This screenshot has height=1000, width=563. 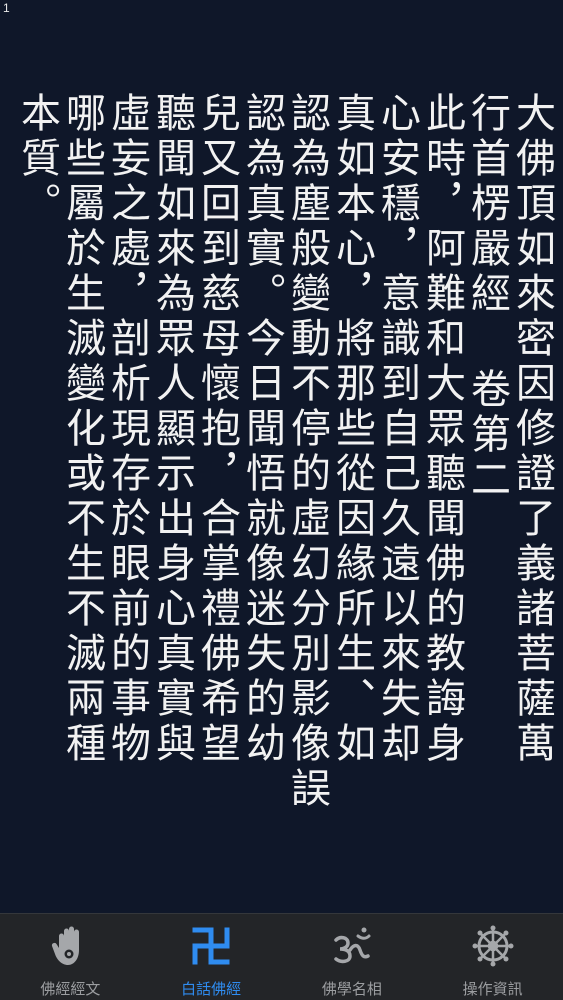 I want to click on text-column: 認為塵般變動不停的虛幻分別影像誤, so click(x=307, y=452).